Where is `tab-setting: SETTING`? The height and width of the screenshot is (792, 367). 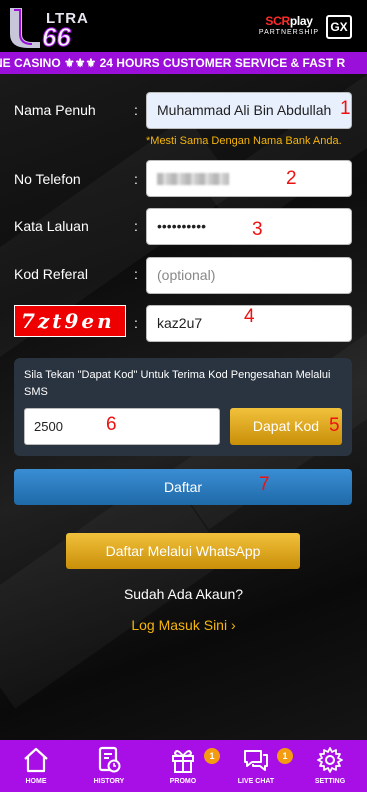
tab-setting: SETTING is located at coordinates (330, 766).